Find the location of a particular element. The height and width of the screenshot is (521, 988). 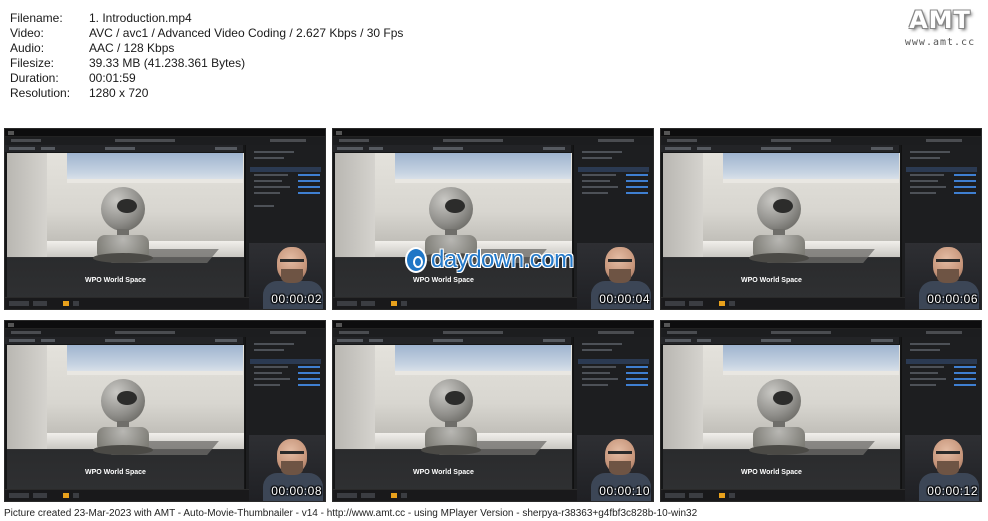

timestamp: 00:00:12 is located at coordinates (952, 491).